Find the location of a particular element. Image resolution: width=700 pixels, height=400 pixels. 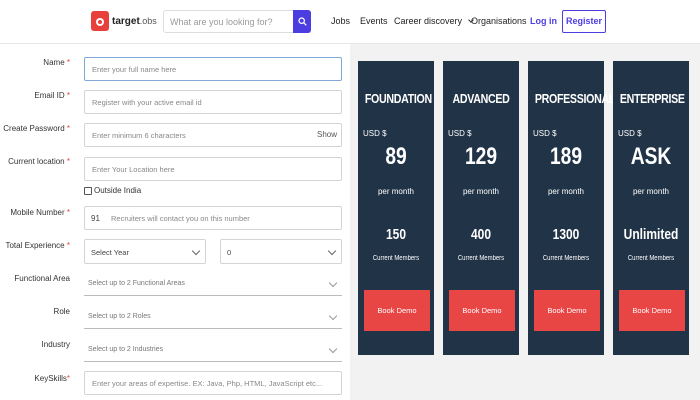

target-jobs-logo: target.obs is located at coordinates (124, 21).